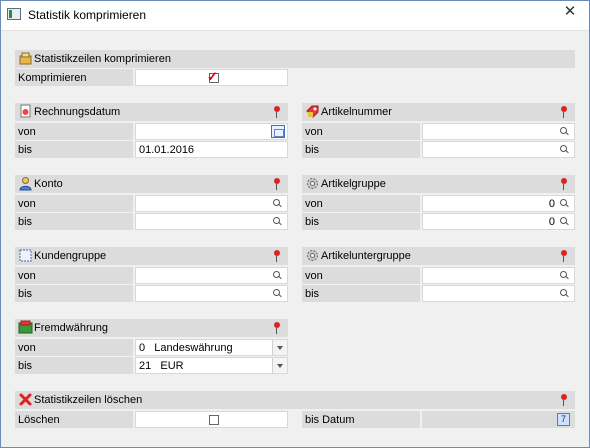 Image resolution: width=590 pixels, height=448 pixels. Describe the element at coordinates (563, 419) in the screenshot. I see `calendar-icon: 7` at that location.